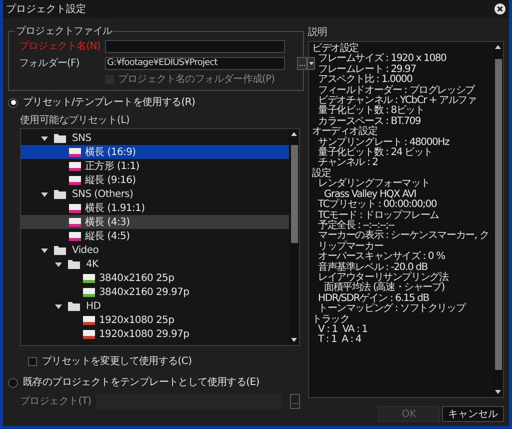 The image size is (512, 429). Describe the element at coordinates (75, 121) in the screenshot. I see `list-label: 使用可能なプリセット(L)` at that location.